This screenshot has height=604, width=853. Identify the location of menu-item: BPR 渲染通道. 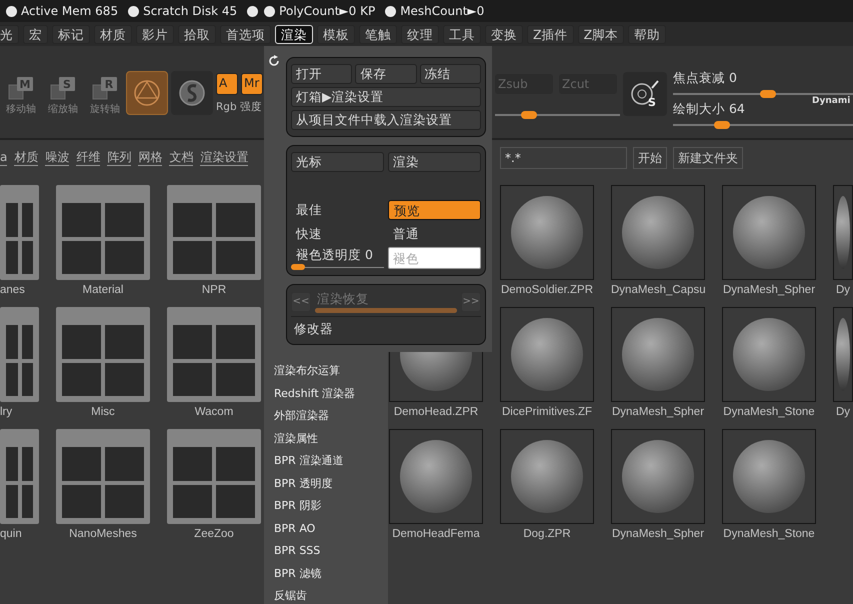
(331, 461).